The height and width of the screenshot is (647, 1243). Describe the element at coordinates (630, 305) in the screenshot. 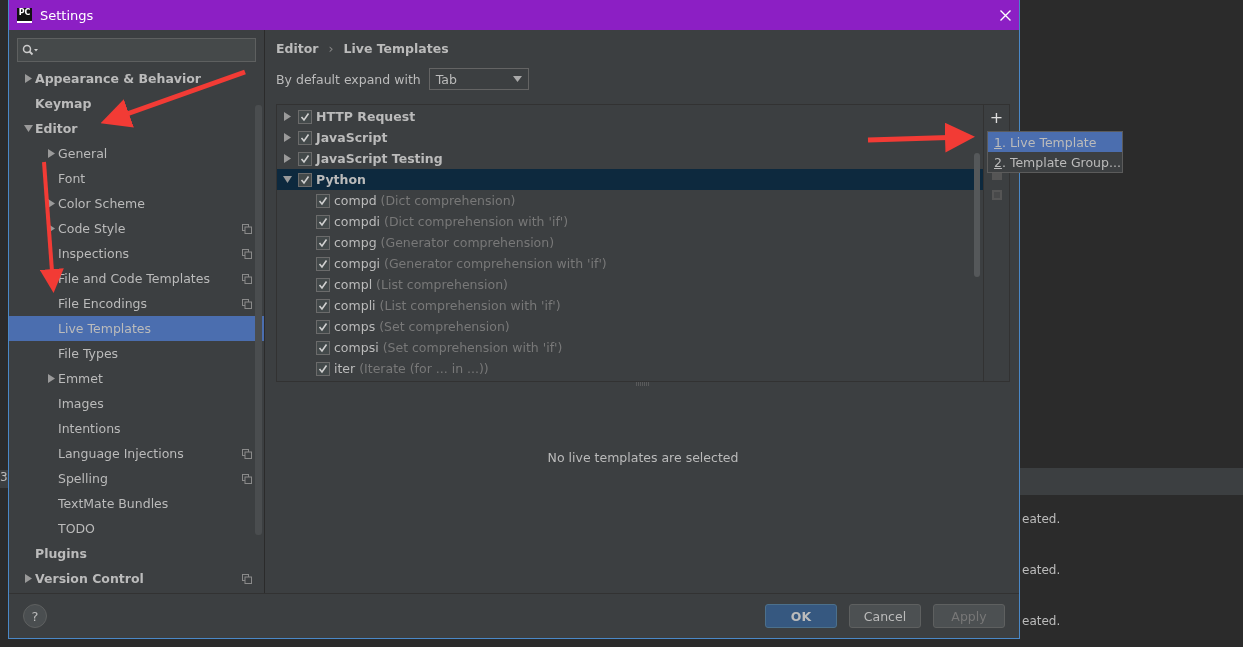

I see `template-row: compli (List comprehension with 'if')` at that location.